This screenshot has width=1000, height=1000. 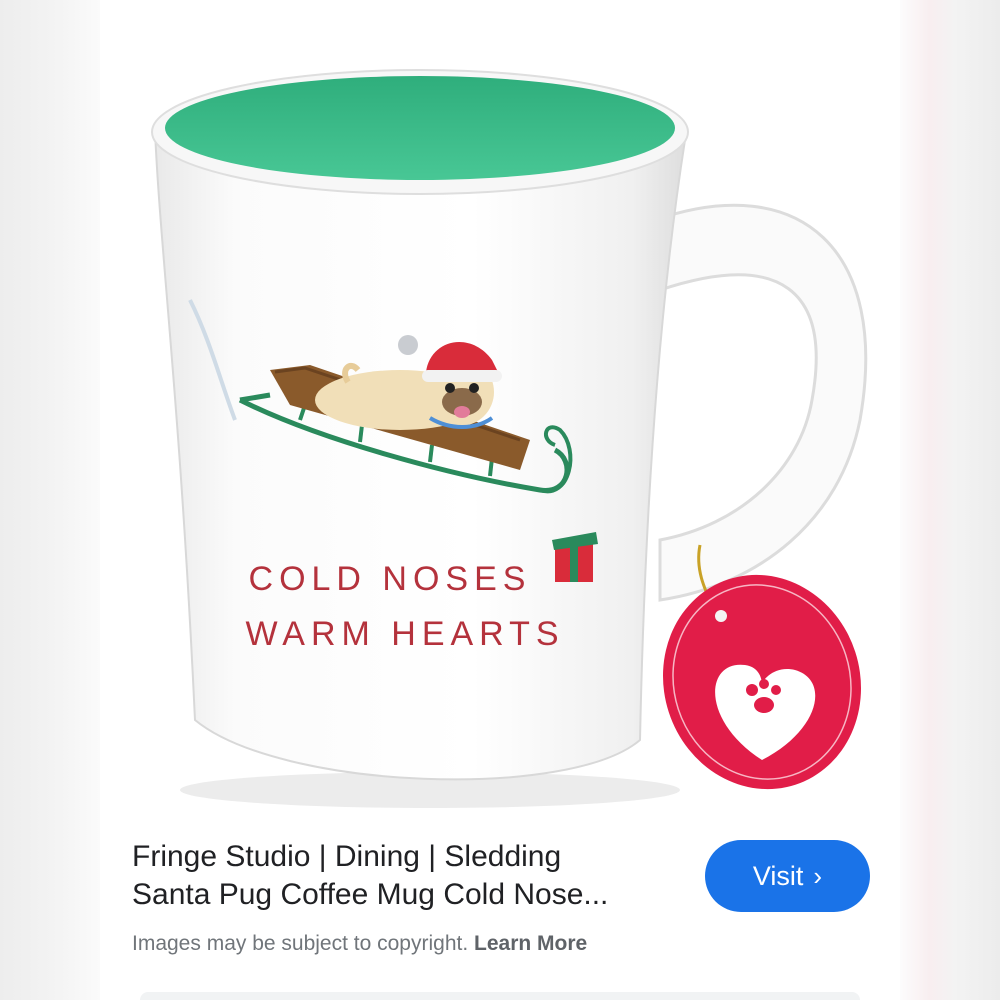 I want to click on mug-text-line2: WARM HEARTS, so click(x=404, y=634).